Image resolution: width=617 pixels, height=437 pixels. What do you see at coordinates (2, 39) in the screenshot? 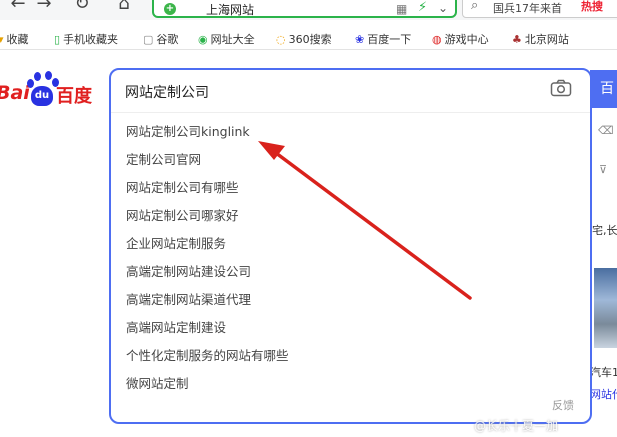
I see `star-icon: ▾` at bounding box center [2, 39].